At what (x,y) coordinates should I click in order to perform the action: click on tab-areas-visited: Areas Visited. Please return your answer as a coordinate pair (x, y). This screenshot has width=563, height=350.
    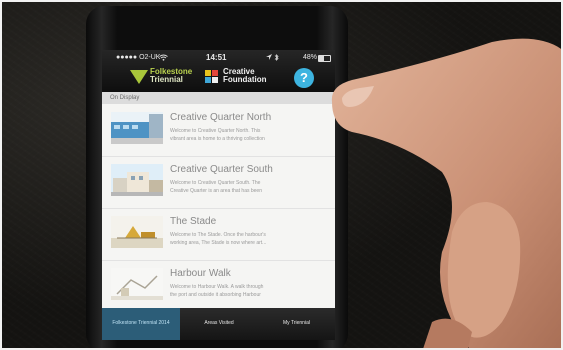
    Looking at the image, I should click on (219, 324).